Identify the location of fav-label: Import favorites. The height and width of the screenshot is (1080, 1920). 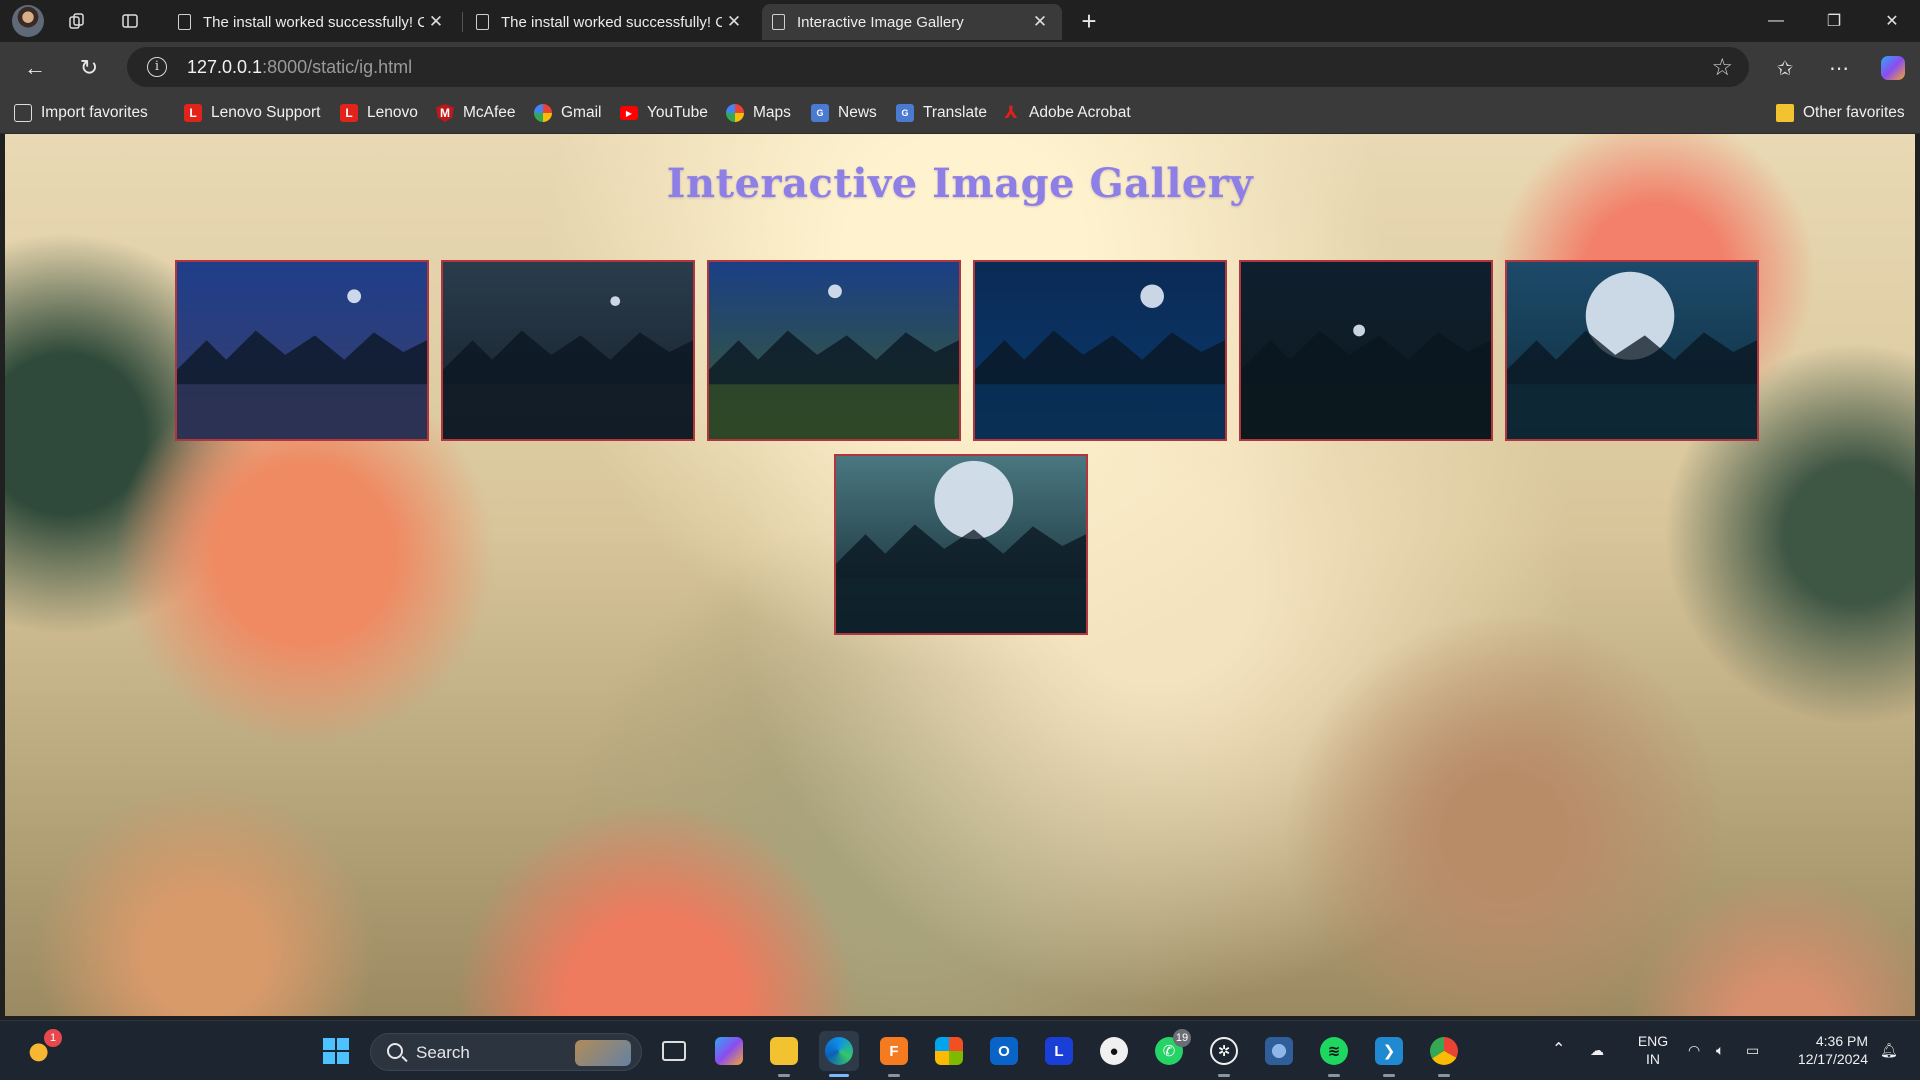
(94, 112).